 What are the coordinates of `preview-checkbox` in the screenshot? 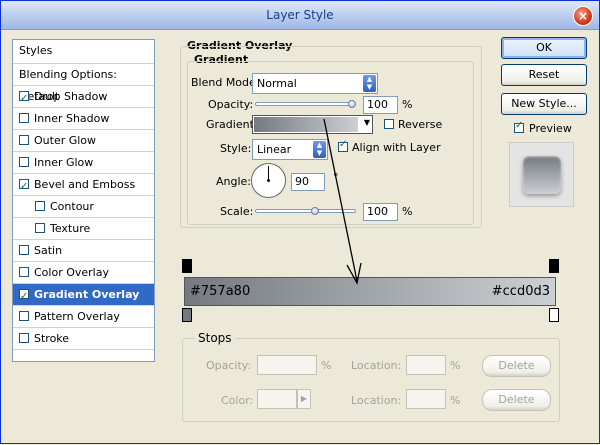 It's located at (519, 126).